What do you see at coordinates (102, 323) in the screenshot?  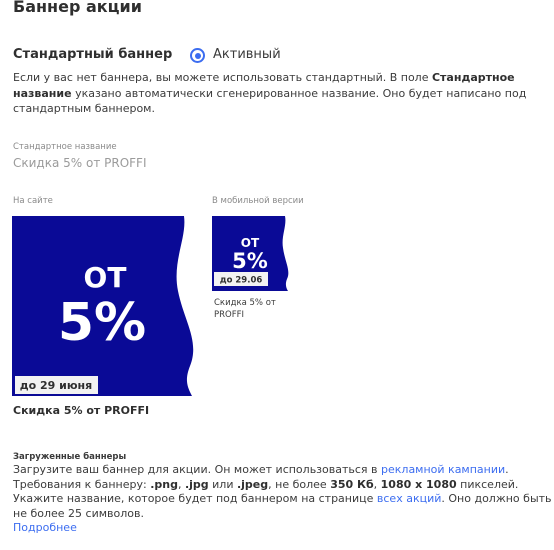 I see `banner-percent-text: 5%` at bounding box center [102, 323].